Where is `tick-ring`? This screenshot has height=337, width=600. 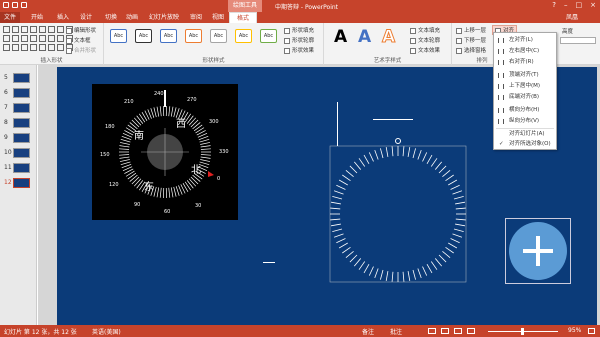 tick-ring is located at coordinates (398, 214).